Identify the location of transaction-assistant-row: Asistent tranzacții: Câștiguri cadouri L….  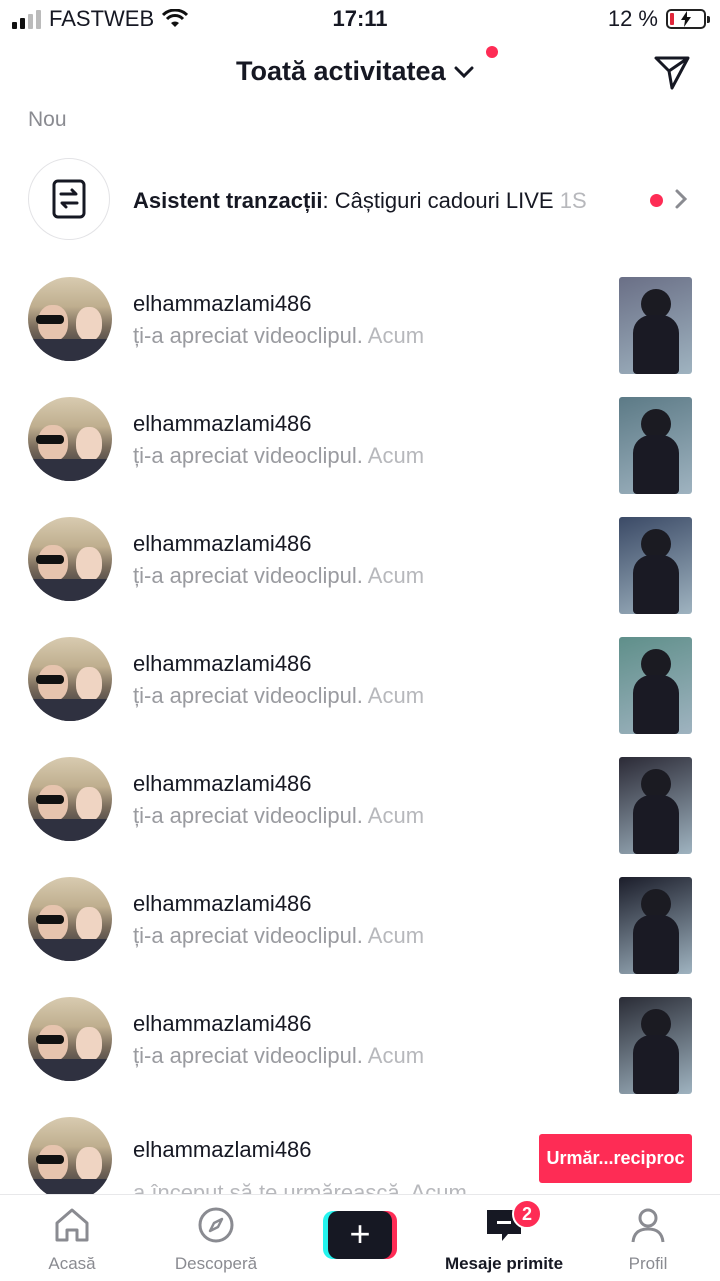
(360, 201).